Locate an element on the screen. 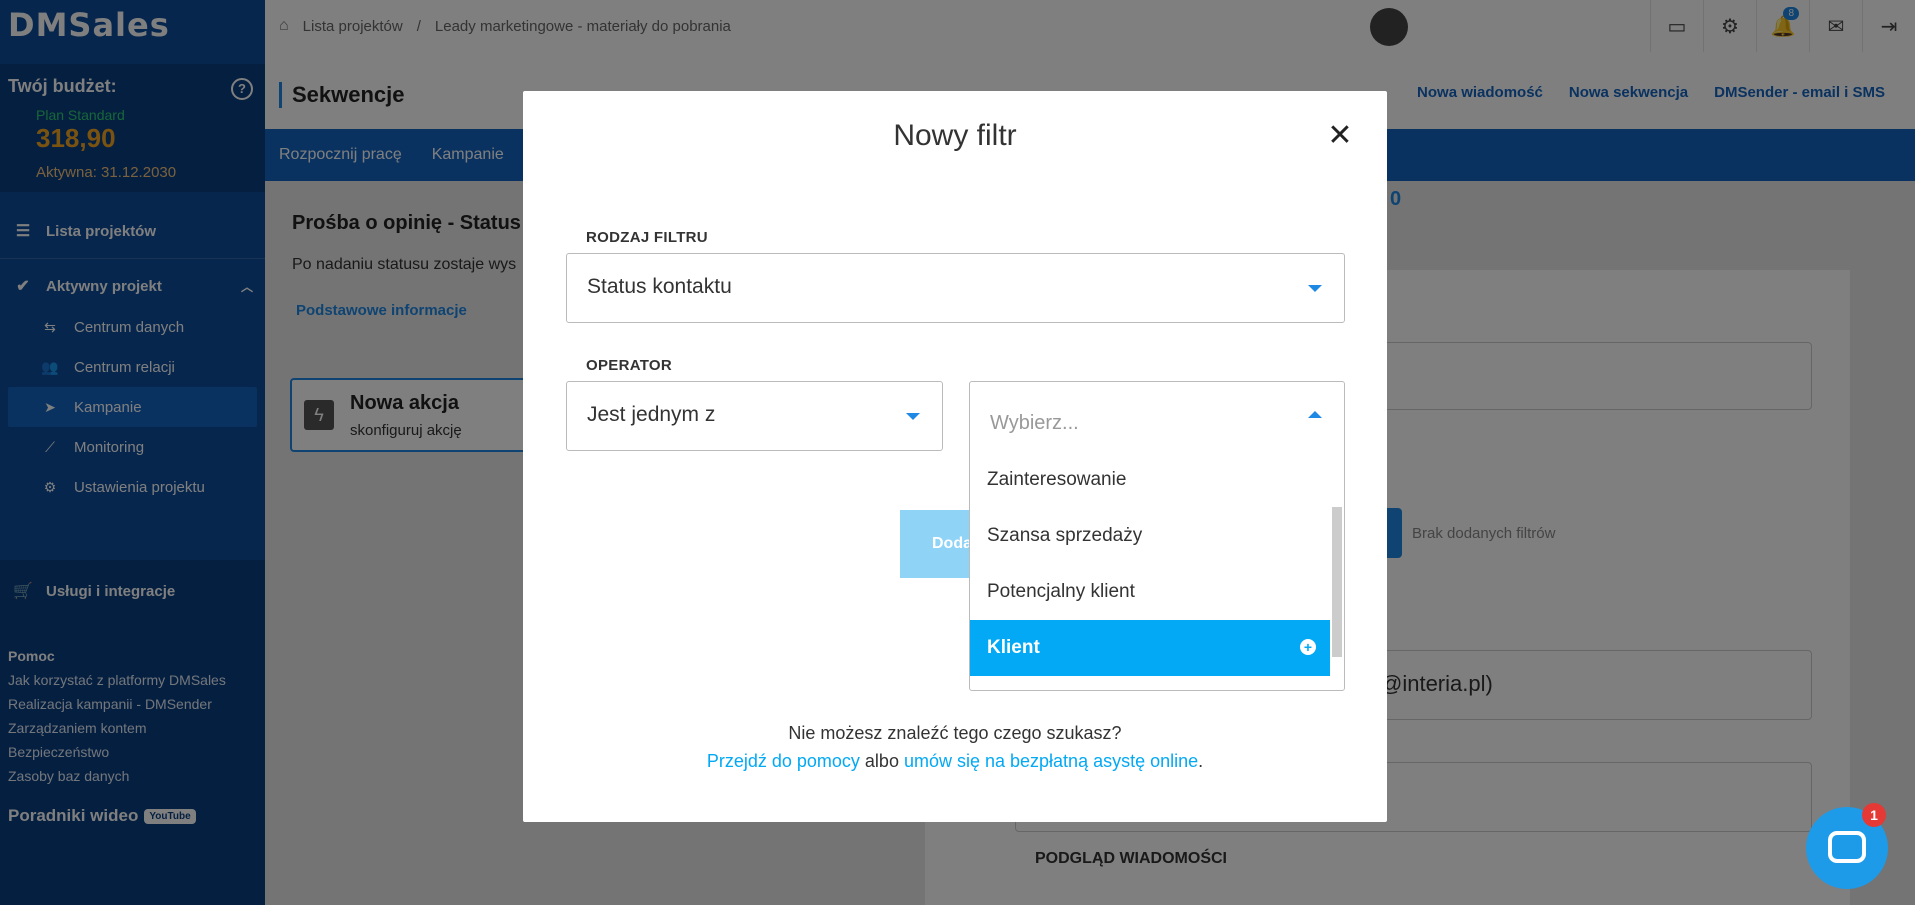 The width and height of the screenshot is (1915, 905). operator-select: Jest jednym z is located at coordinates (754, 416).